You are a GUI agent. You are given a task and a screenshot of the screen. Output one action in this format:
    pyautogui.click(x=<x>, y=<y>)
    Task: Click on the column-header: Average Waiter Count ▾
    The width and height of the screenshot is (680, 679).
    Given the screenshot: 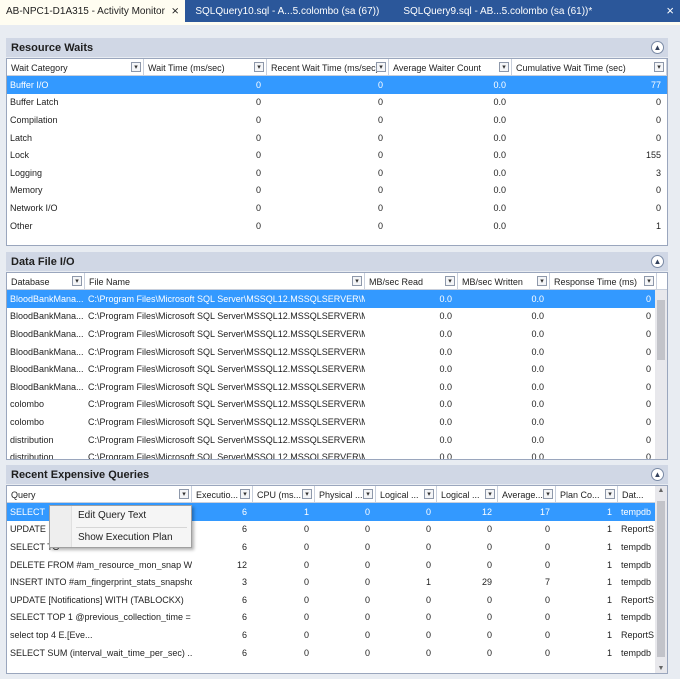 What is the action you would take?
    pyautogui.click(x=450, y=67)
    